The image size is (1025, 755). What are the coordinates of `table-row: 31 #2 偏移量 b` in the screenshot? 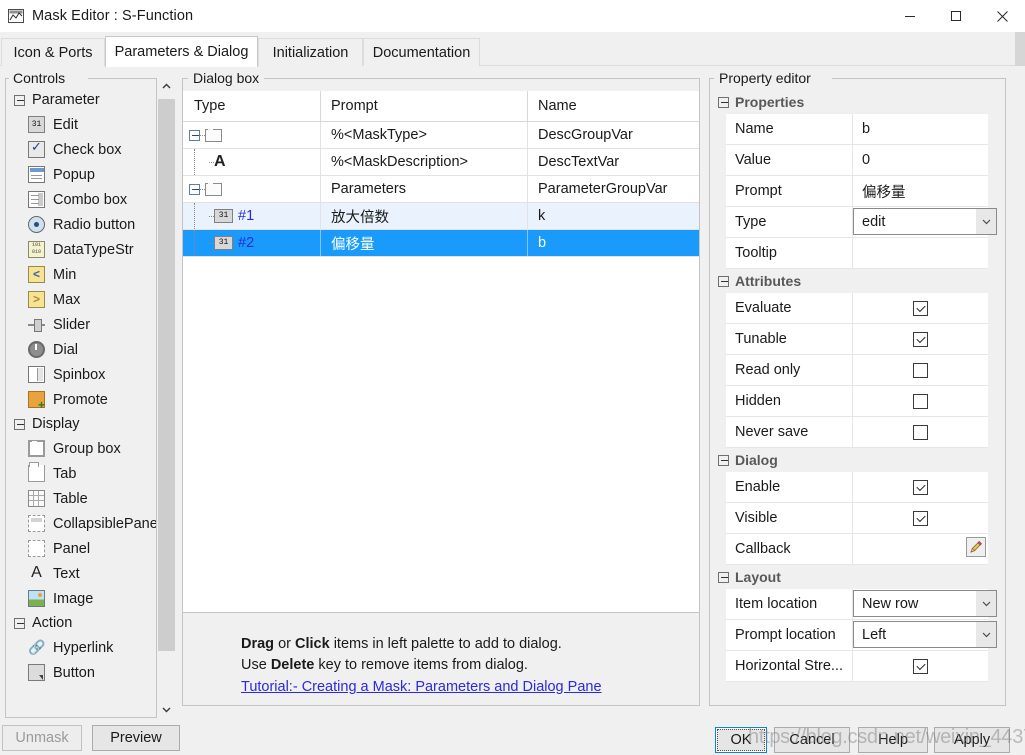 It's located at (441, 243).